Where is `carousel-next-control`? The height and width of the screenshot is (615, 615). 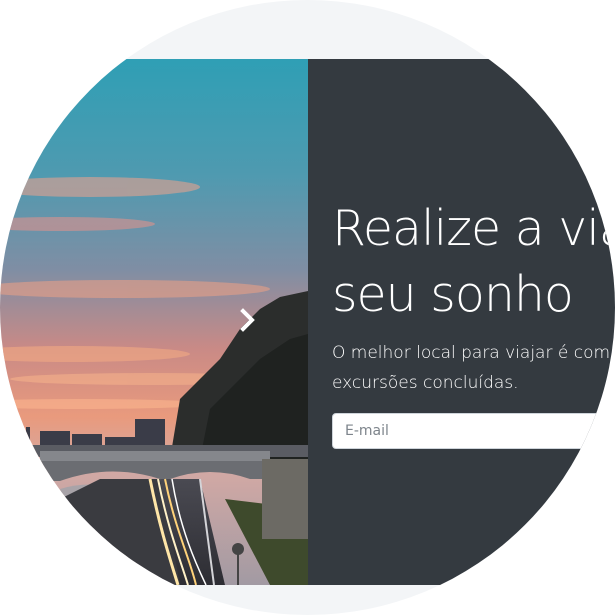
carousel-next-control is located at coordinates (248, 320).